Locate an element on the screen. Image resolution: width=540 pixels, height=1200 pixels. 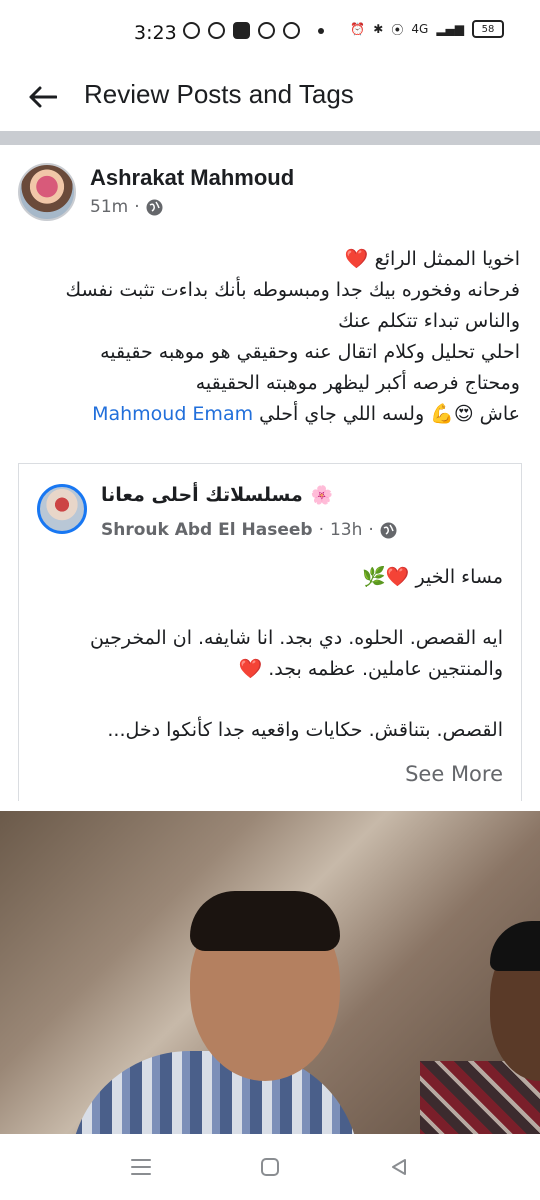
post-line-prefix: عاش 😍💪 ولسه اللي جاي أحلي is located at coordinates (389, 414).